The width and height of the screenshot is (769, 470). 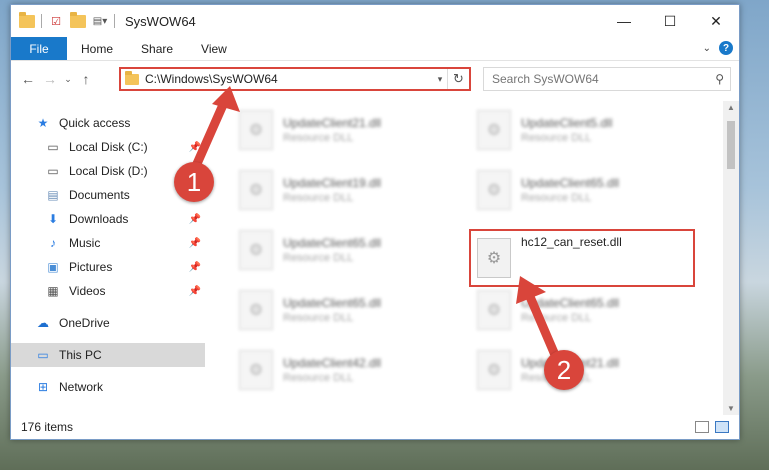 I want to click on expand-ribbon-icon: ⌄, so click(x=707, y=48).